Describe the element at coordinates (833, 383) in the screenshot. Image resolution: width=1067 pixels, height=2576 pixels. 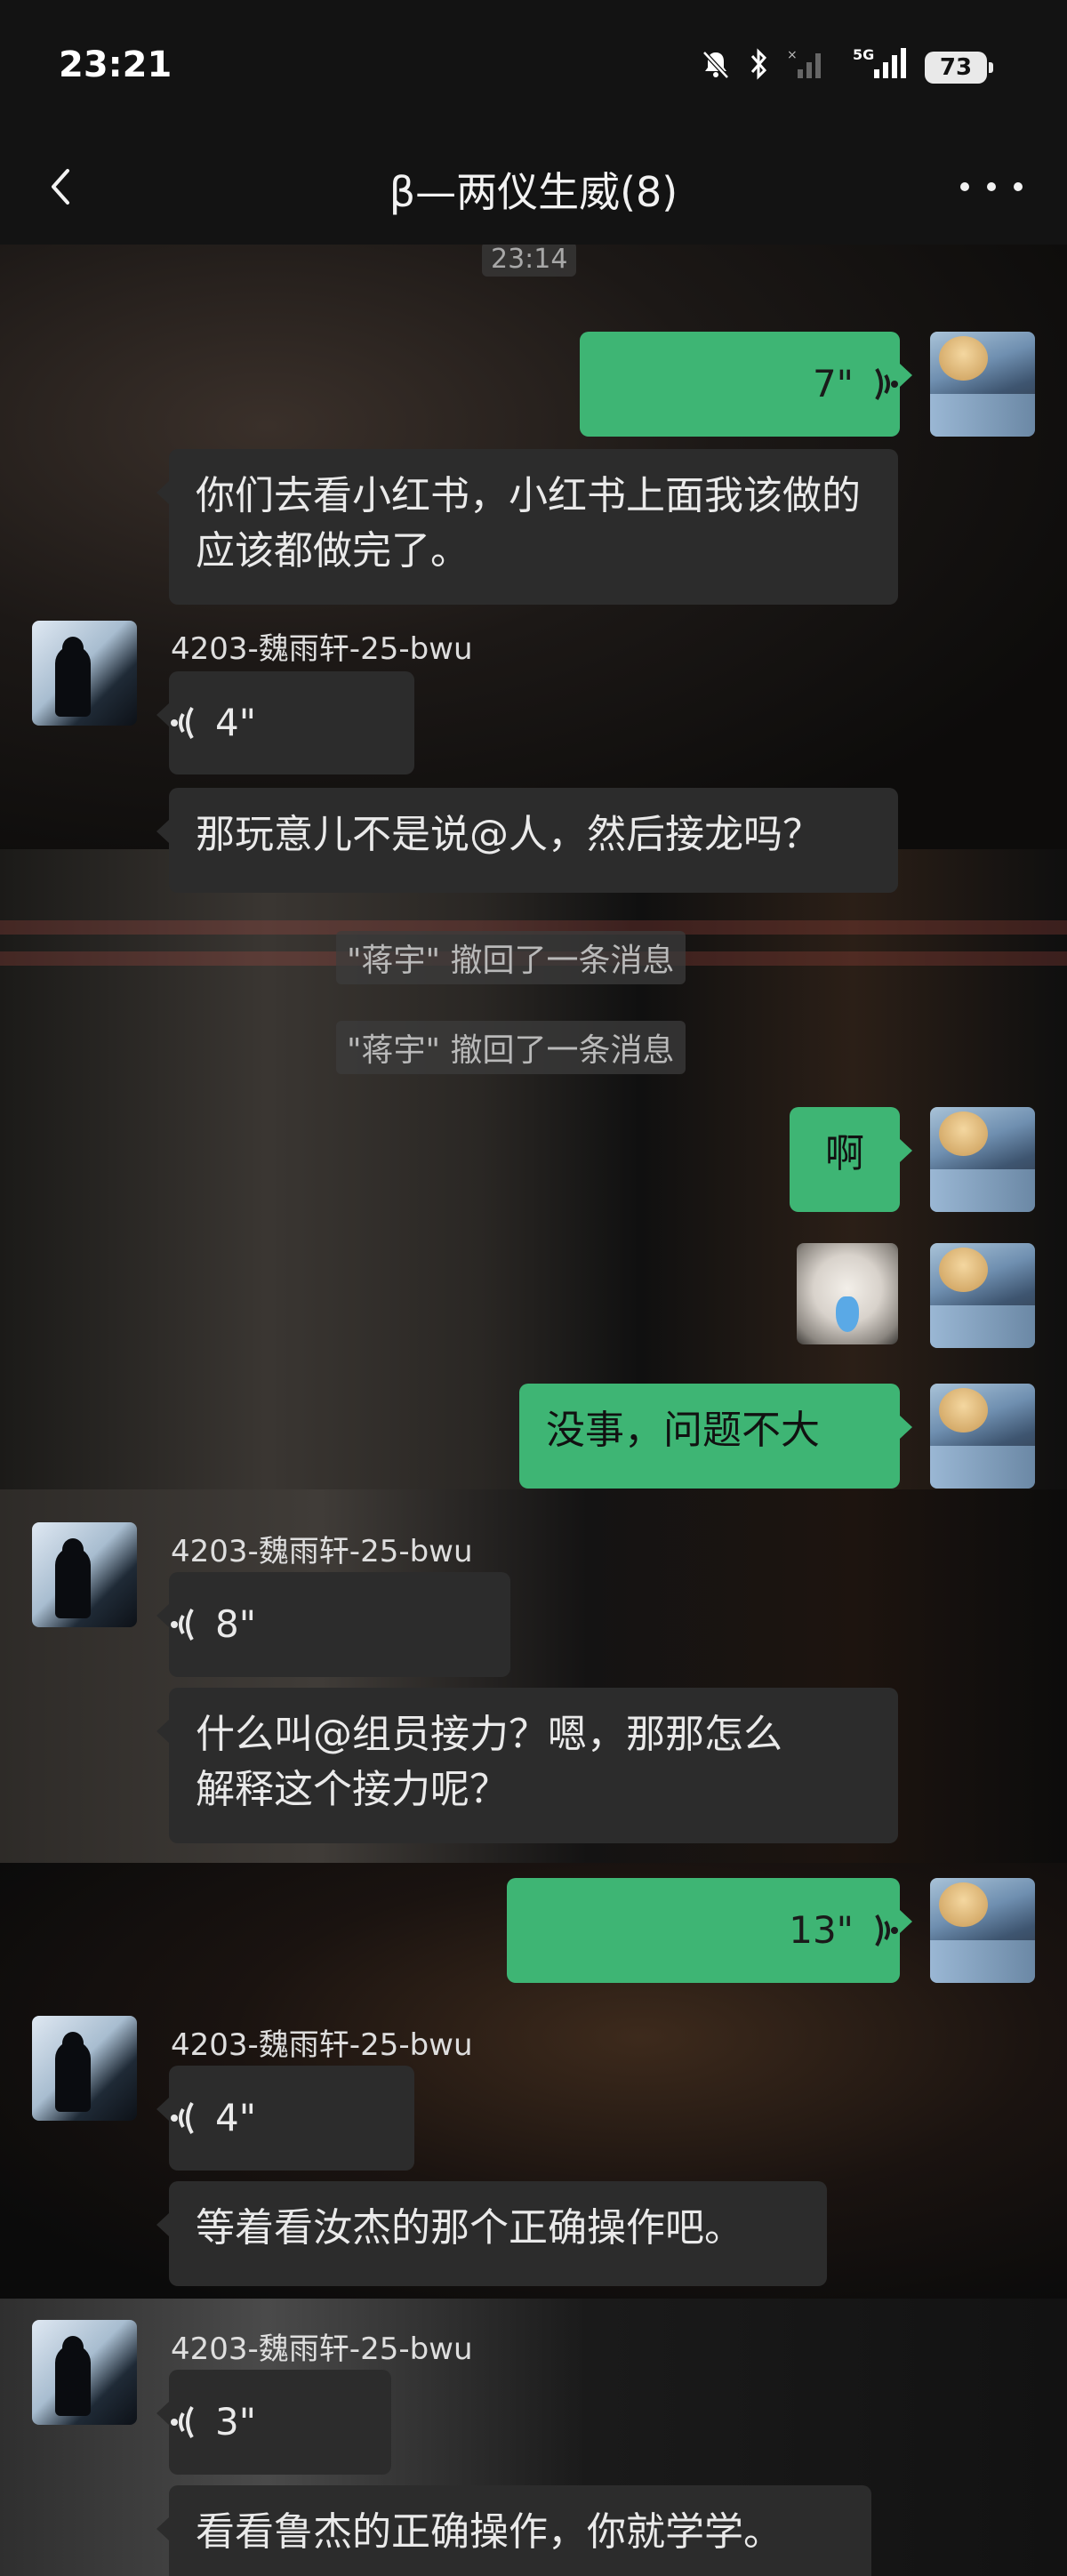
I see `voice-duration: 7"` at that location.